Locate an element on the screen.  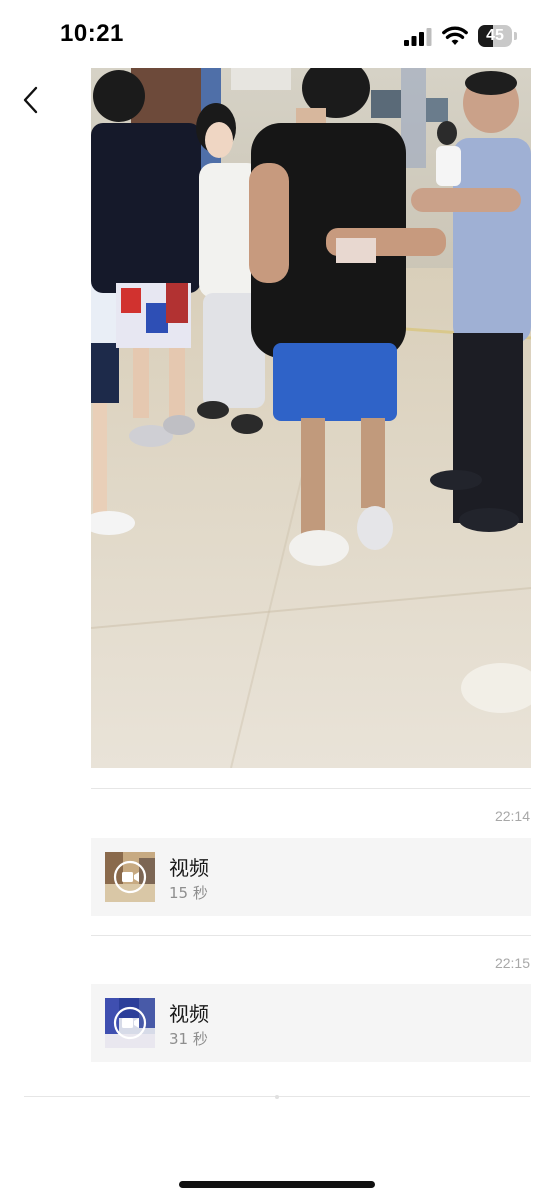
battery-icon: 45 is located at coordinates (495, 36).